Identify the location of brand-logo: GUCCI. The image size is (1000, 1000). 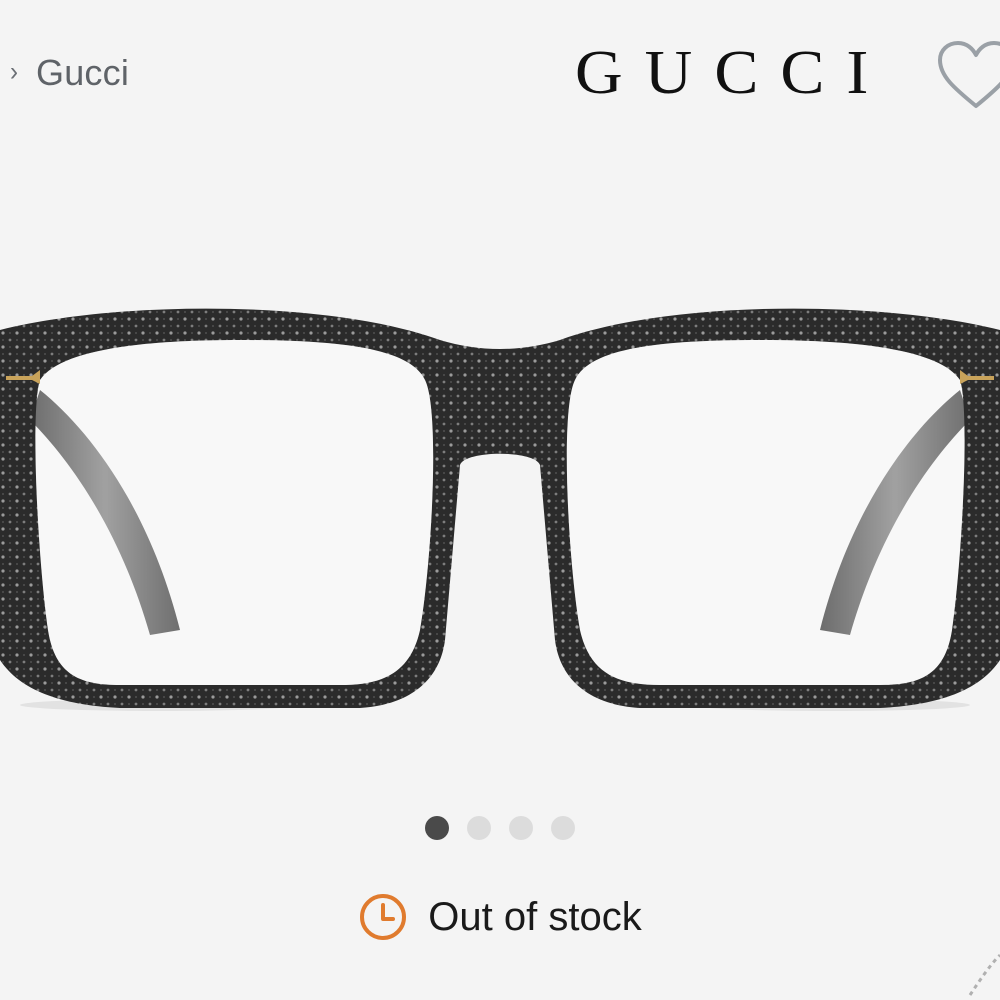
(733, 72).